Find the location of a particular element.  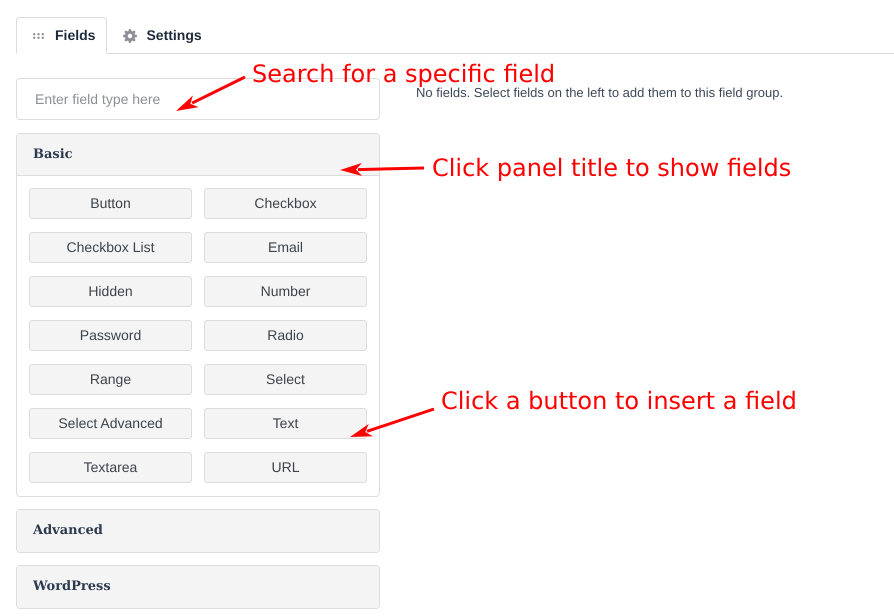

field-type-button: Select Advanced is located at coordinates (110, 423).